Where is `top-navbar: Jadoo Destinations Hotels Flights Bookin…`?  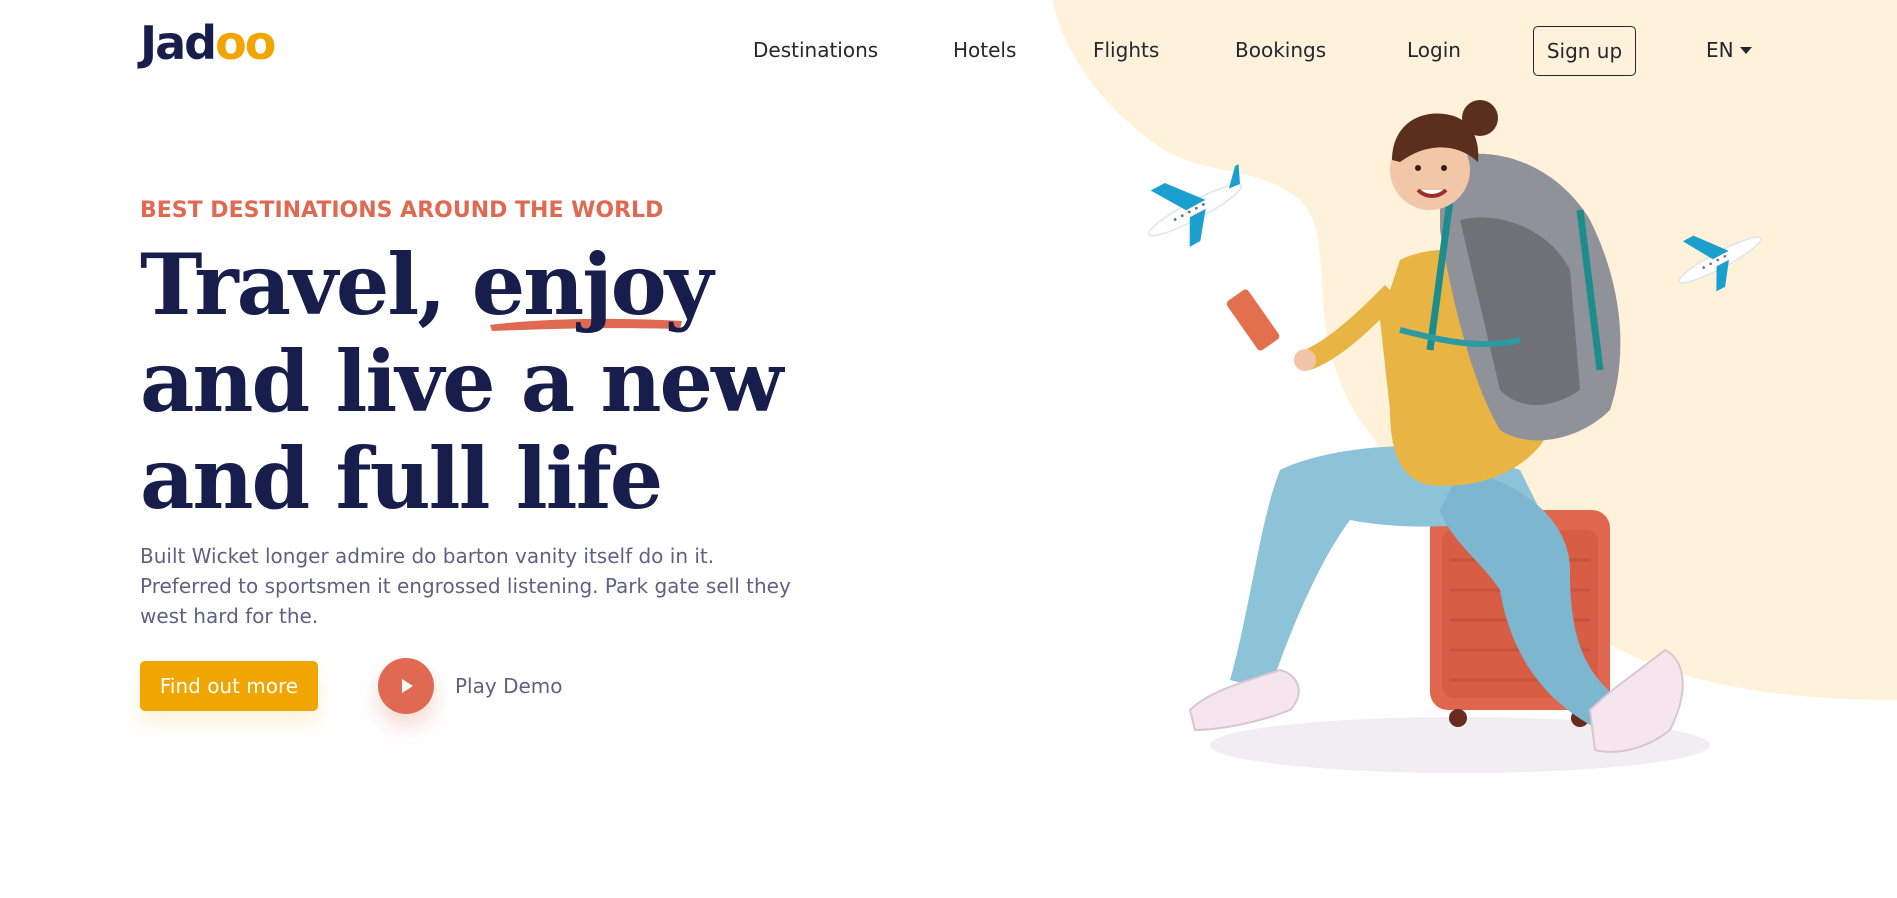 top-navbar: Jadoo Destinations Hotels Flights Bookin… is located at coordinates (948, 50).